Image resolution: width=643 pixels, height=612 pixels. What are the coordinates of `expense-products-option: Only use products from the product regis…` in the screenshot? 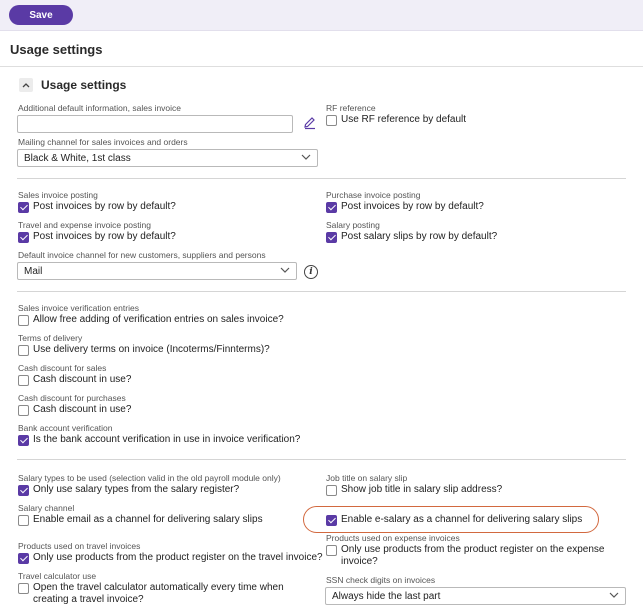 It's located at (471, 556).